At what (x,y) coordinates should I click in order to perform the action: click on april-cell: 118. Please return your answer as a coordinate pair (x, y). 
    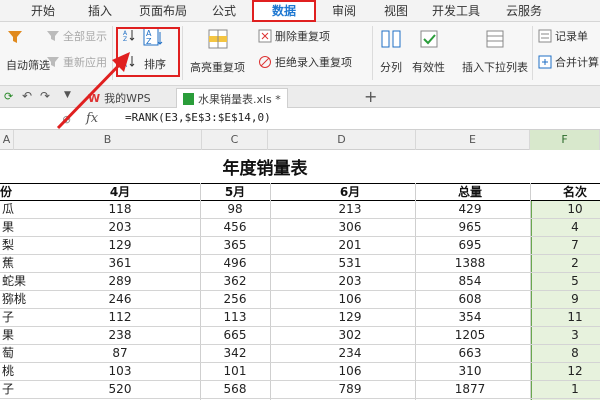
    Looking at the image, I should click on (120, 209).